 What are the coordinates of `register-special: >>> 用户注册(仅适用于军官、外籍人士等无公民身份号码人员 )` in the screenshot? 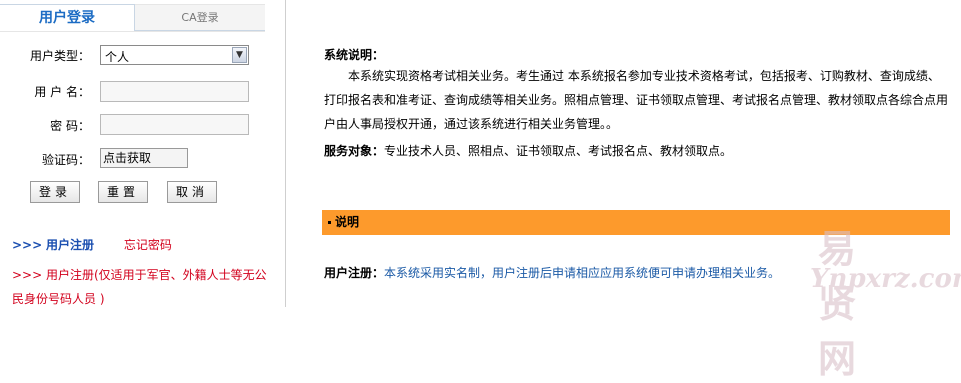 It's located at (143, 287).